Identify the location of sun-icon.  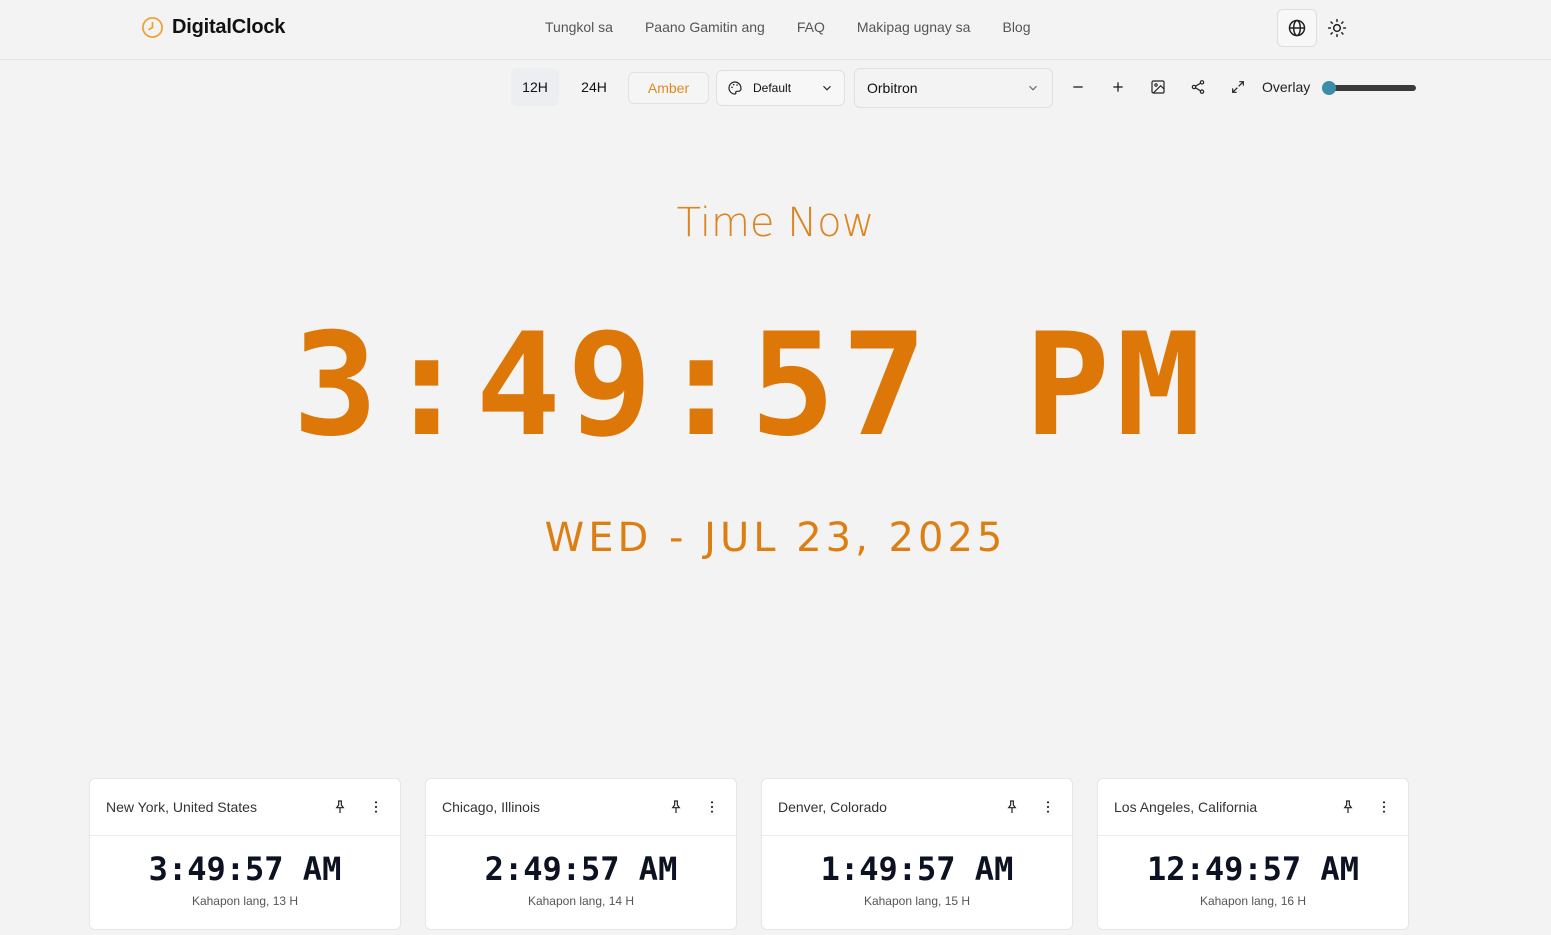
(1337, 28).